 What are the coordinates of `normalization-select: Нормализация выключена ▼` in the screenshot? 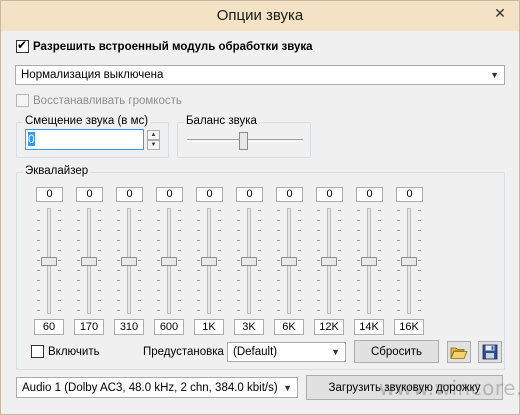 It's located at (260, 75).